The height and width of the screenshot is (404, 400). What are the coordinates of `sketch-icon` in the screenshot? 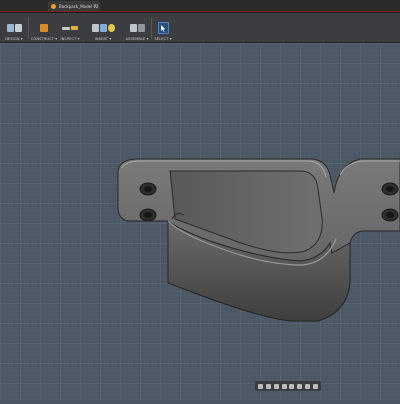 It's located at (18, 28).